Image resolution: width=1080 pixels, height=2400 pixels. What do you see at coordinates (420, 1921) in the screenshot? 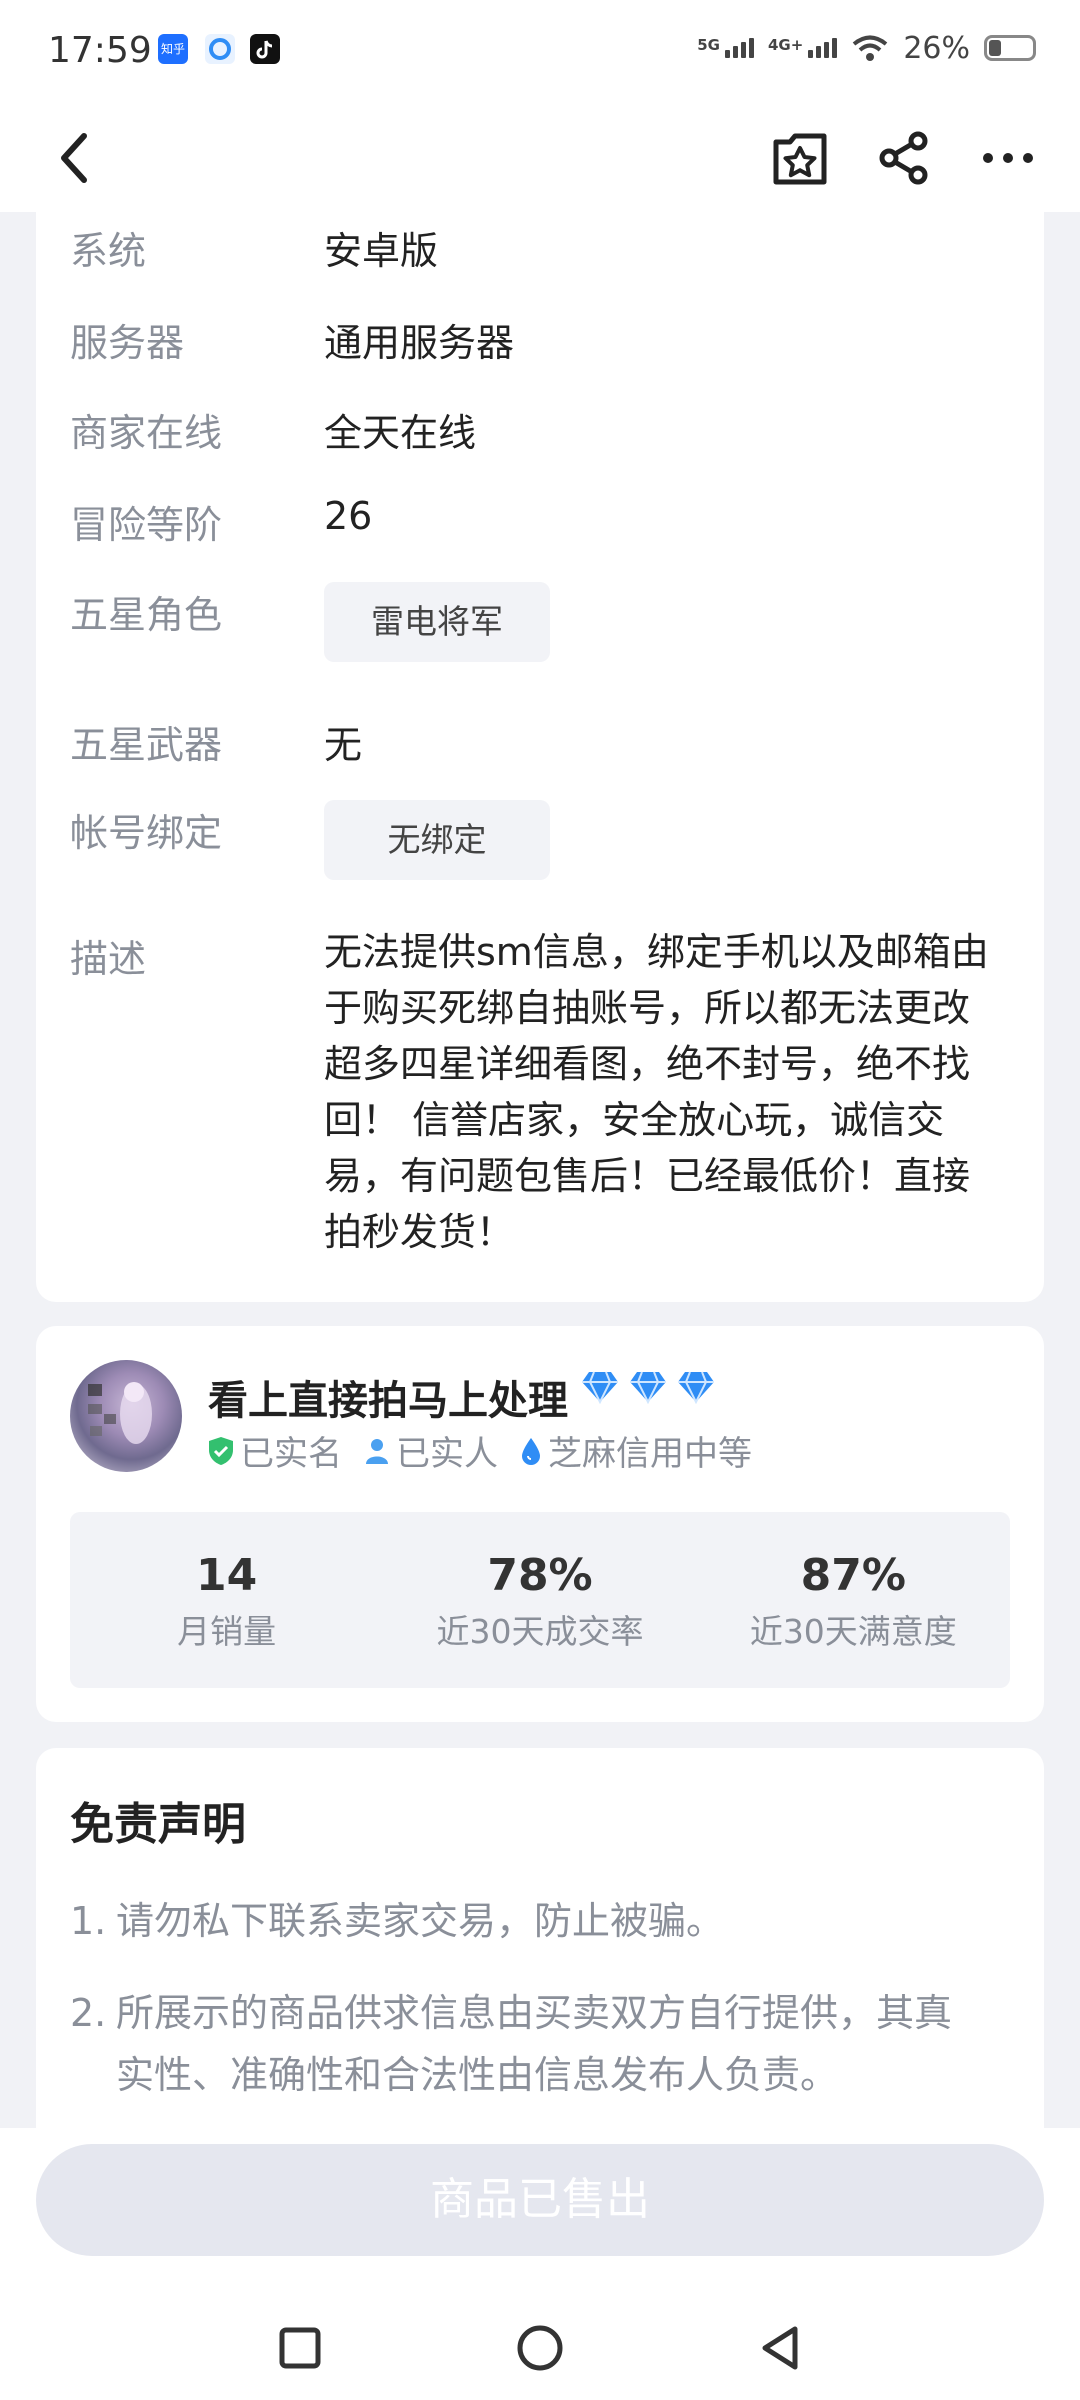
I see `disclaimer-line: 请勿私下联系卖家交易，防止被骗。` at bounding box center [420, 1921].